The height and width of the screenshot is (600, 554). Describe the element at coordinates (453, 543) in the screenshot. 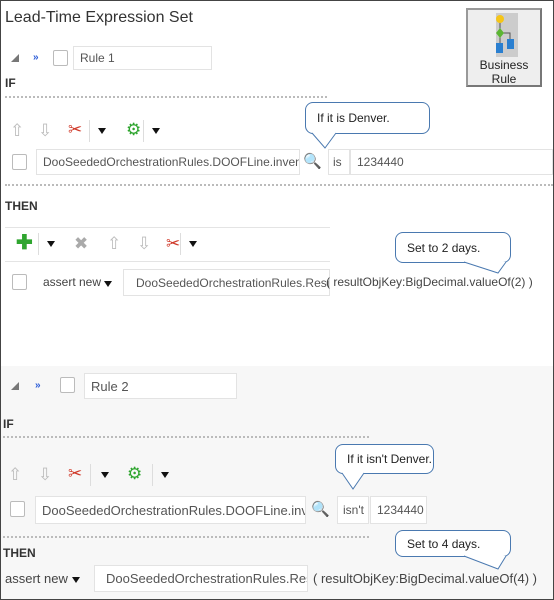

I see `then-callout: Set to 4 days.` at that location.